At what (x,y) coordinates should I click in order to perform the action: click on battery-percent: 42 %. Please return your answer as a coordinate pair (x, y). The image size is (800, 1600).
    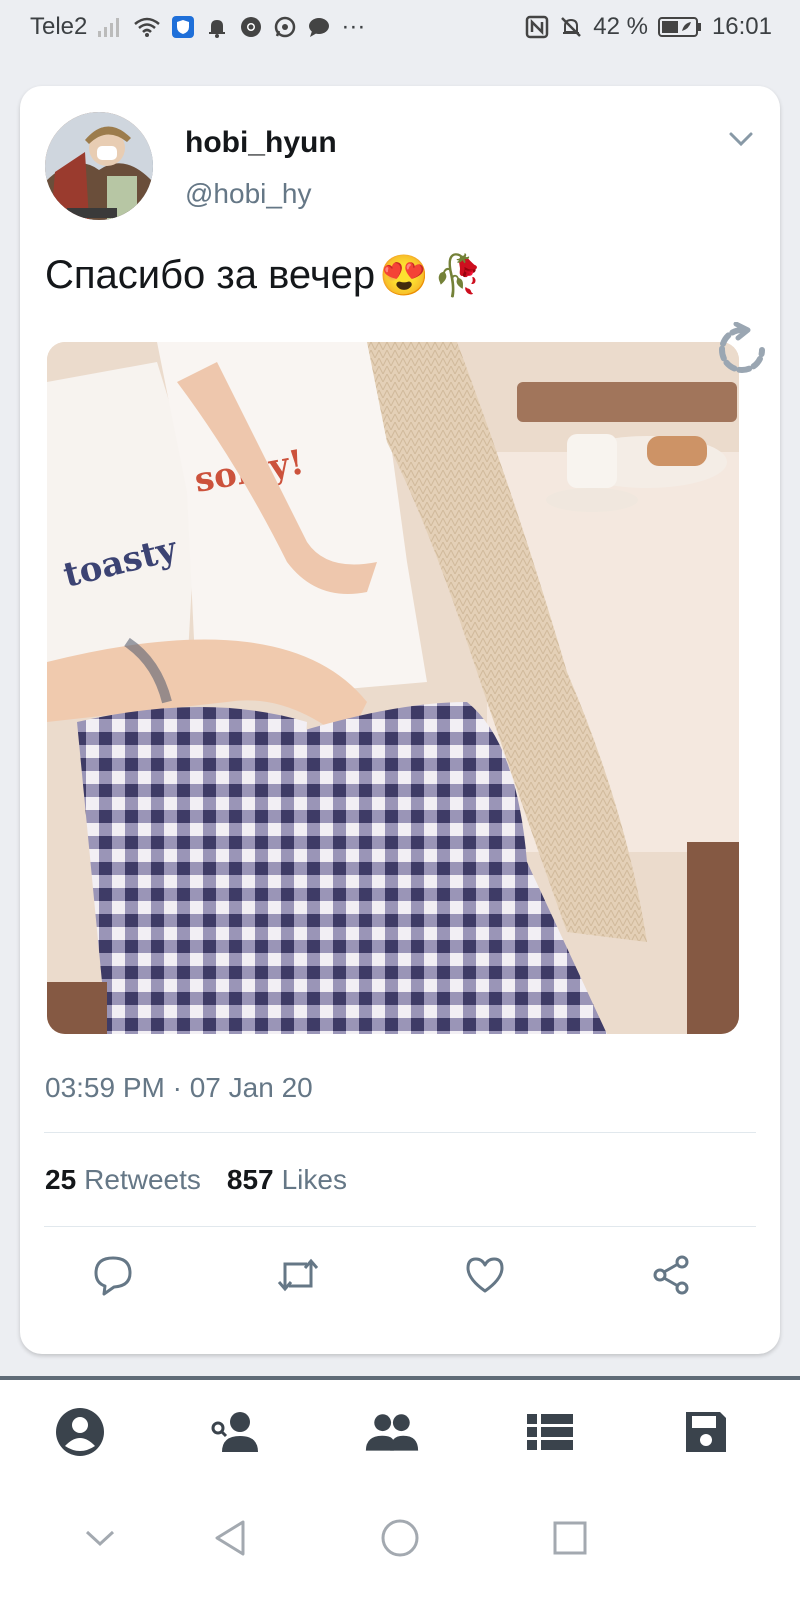
    Looking at the image, I should click on (620, 26).